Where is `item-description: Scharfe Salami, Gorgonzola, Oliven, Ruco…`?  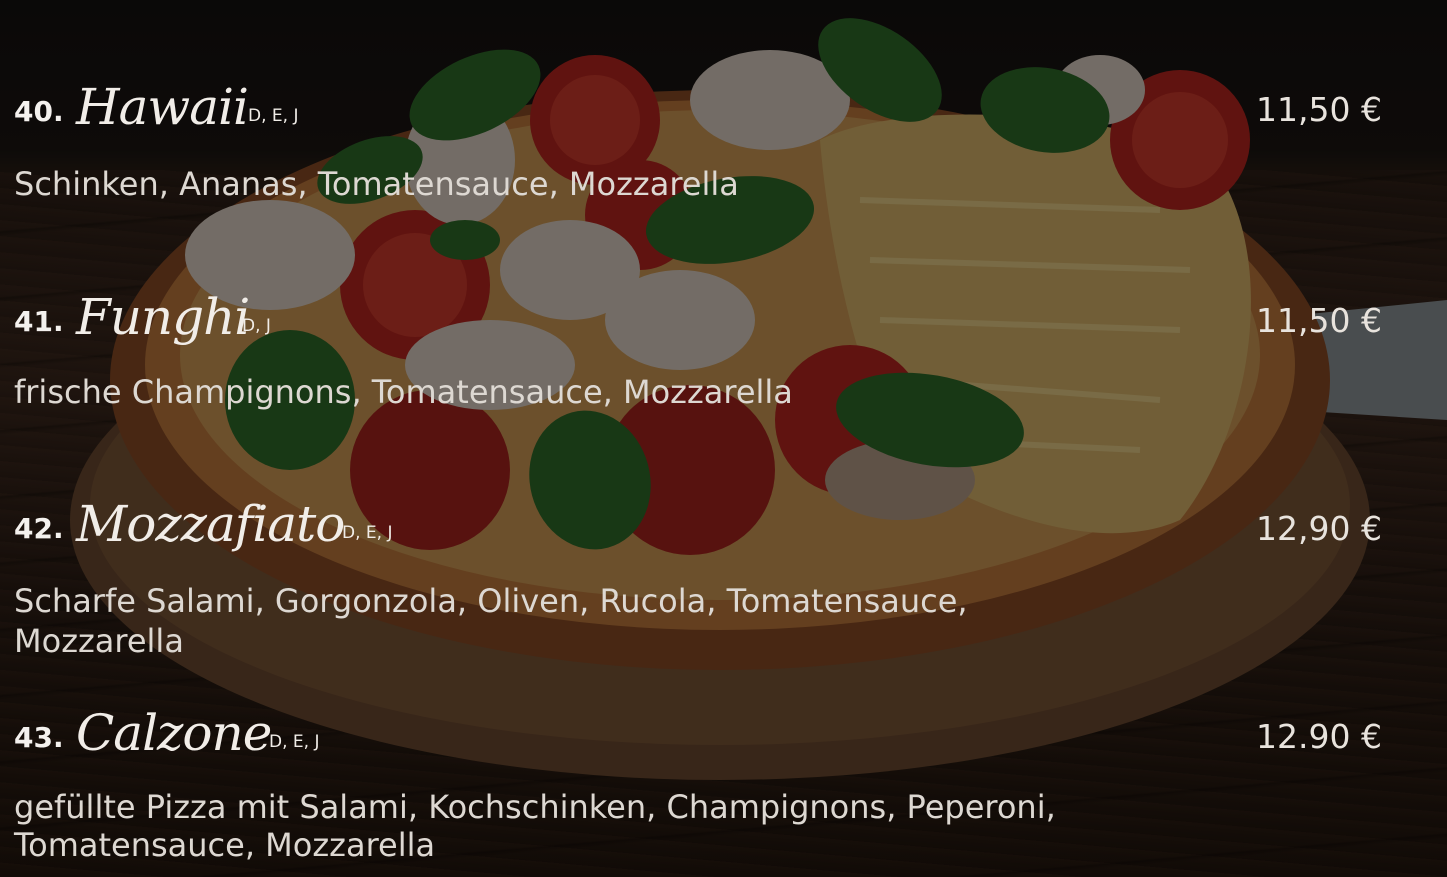
item-description: Scharfe Salami, Gorgonzola, Oliven, Ruco… is located at coordinates (491, 621).